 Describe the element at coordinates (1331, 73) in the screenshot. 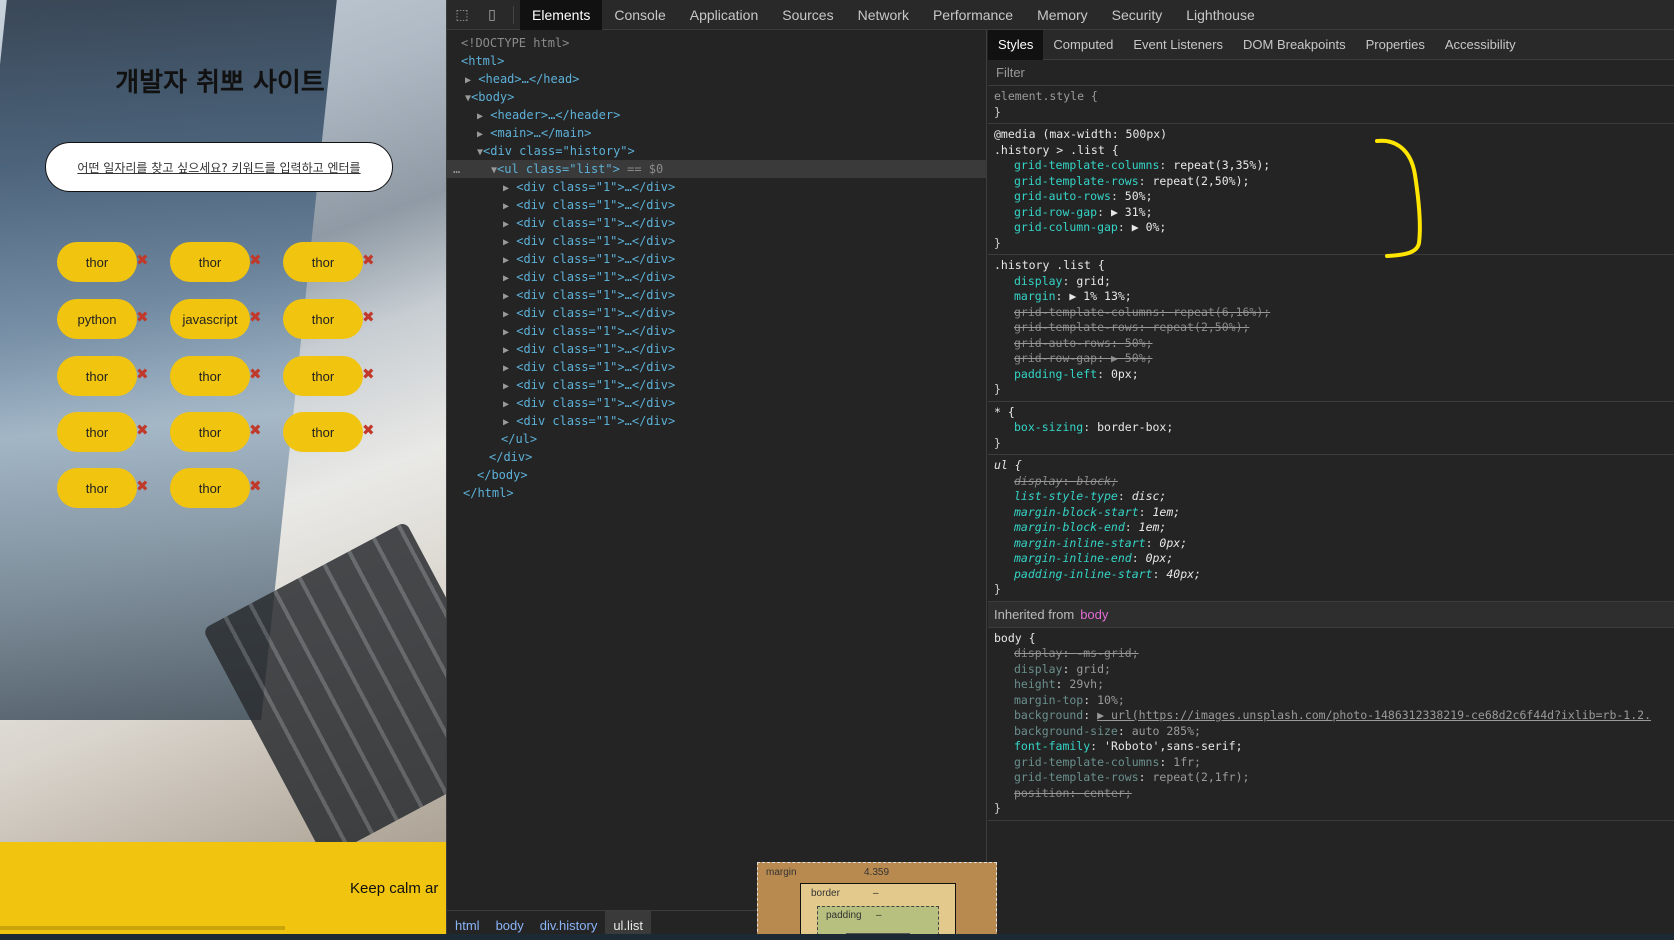

I see `styles-filter-input: Filter` at that location.